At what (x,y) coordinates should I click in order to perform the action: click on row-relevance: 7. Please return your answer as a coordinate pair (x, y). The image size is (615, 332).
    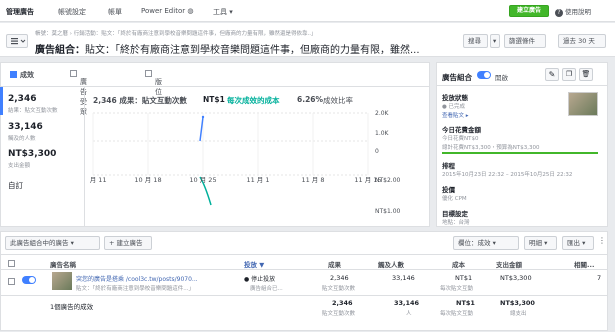
    Looking at the image, I should click on (599, 278).